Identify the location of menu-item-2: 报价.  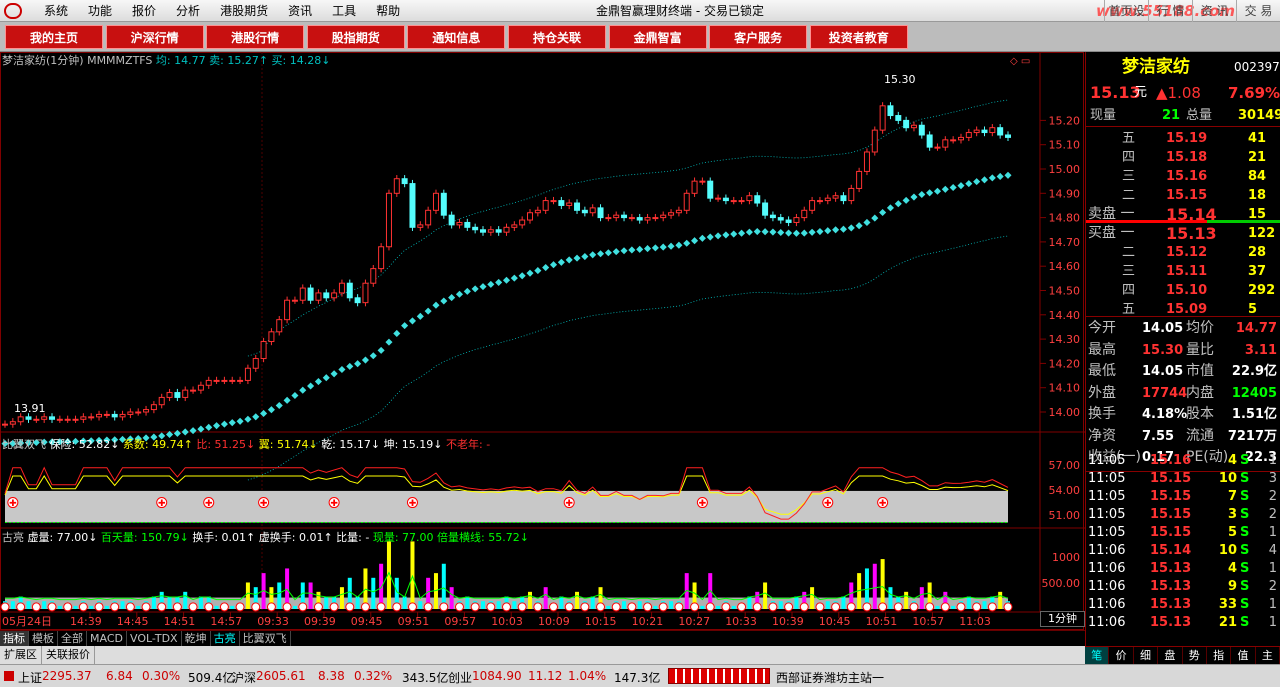
(144, 11).